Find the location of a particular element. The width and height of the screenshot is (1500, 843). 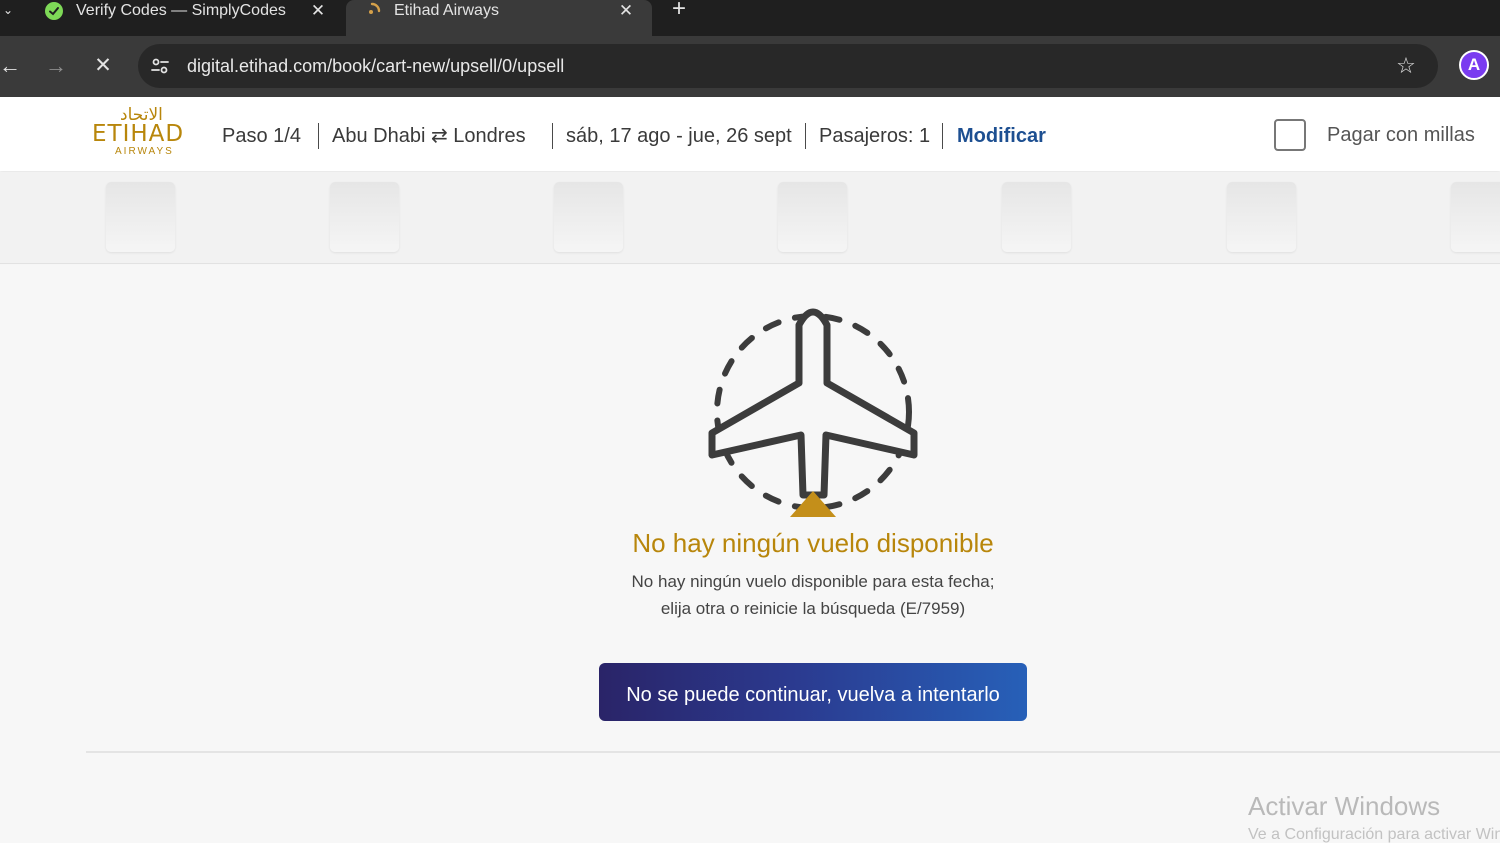

route-destination: Londres is located at coordinates (489, 136).